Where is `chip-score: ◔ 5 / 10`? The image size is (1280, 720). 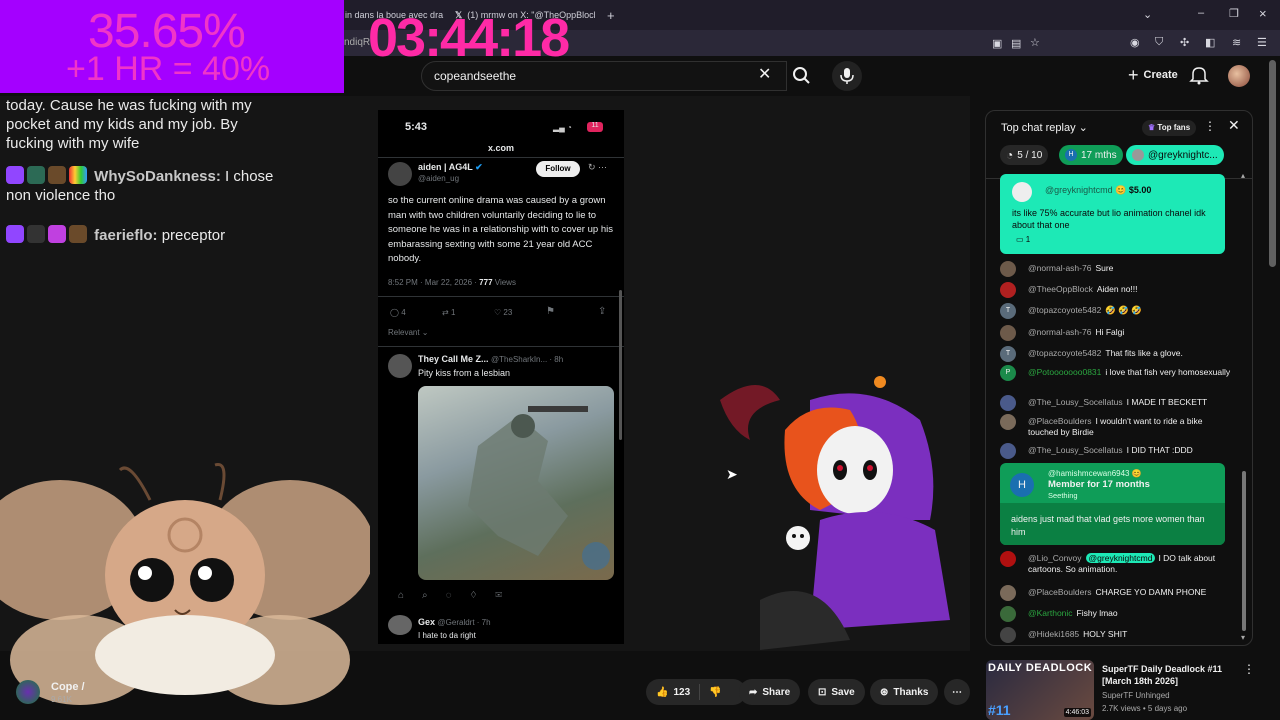 chip-score: ◔ 5 / 10 is located at coordinates (1024, 155).